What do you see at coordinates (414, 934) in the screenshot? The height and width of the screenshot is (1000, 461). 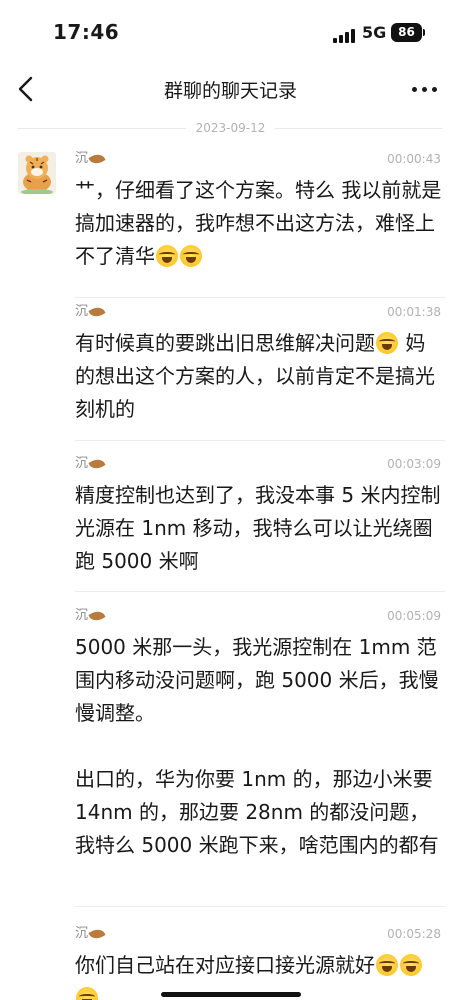 I see `message-time: 00:05:28` at bounding box center [414, 934].